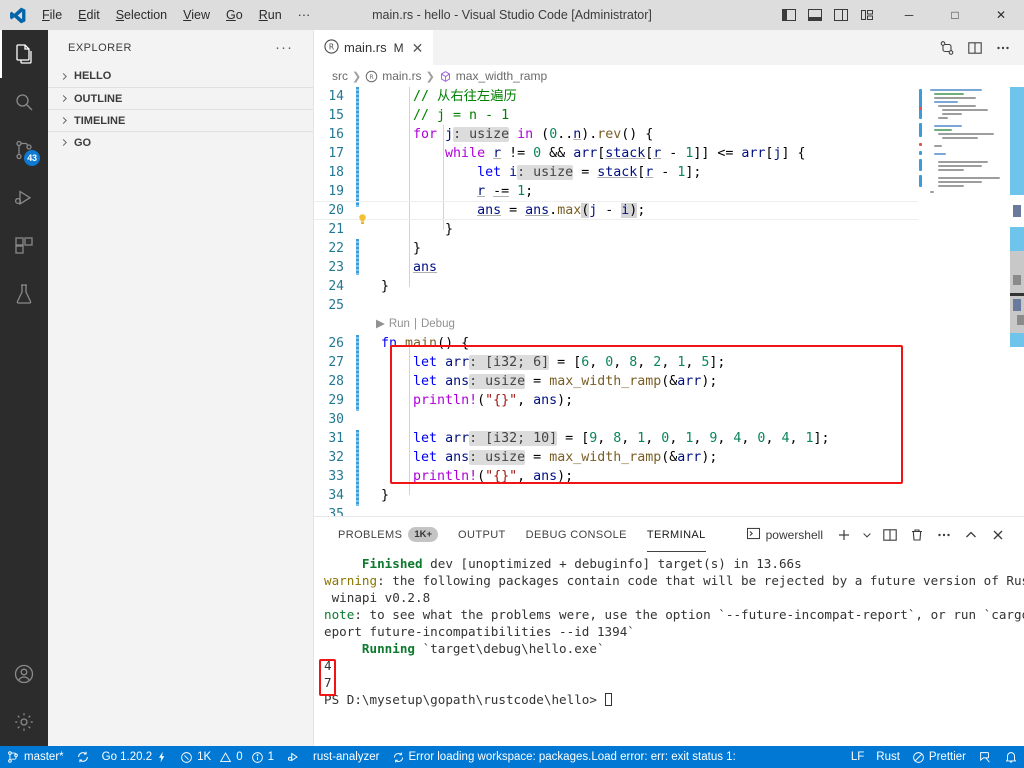 This screenshot has height=768, width=1024. What do you see at coordinates (784, 535) in the screenshot?
I see `terminal-selector: powershell` at bounding box center [784, 535].